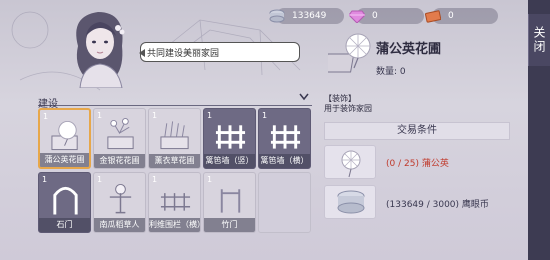 The height and width of the screenshot is (260, 550). What do you see at coordinates (391, 72) in the screenshot?
I see `item-quantity: 数量: 0` at bounding box center [391, 72].